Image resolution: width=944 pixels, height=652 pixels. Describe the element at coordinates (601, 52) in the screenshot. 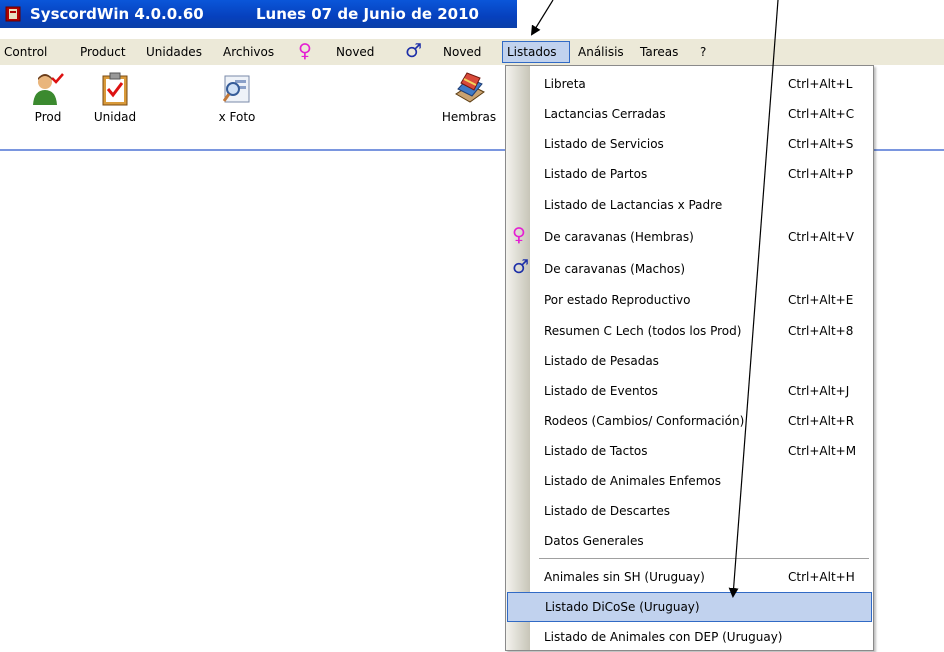

I see `menu-analisis: Análisis` at that location.